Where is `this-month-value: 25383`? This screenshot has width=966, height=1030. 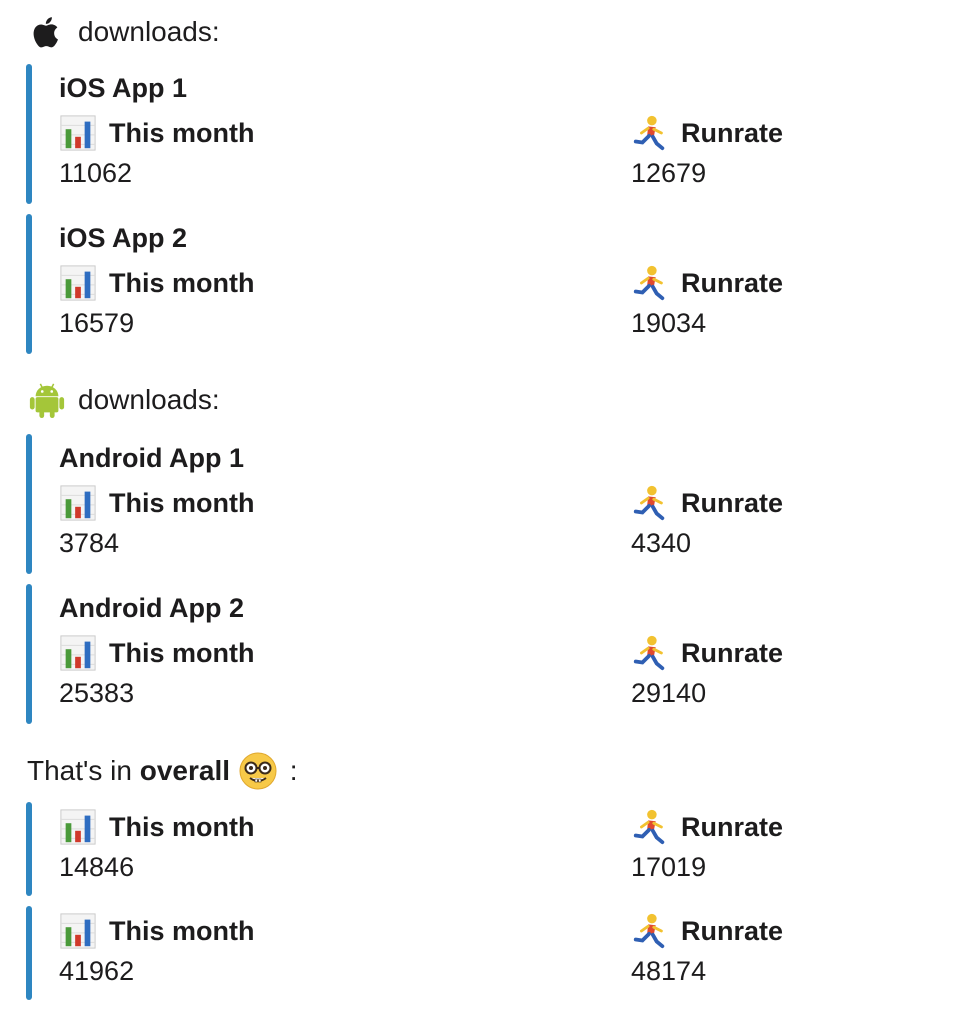 this-month-value: 25383 is located at coordinates (97, 693).